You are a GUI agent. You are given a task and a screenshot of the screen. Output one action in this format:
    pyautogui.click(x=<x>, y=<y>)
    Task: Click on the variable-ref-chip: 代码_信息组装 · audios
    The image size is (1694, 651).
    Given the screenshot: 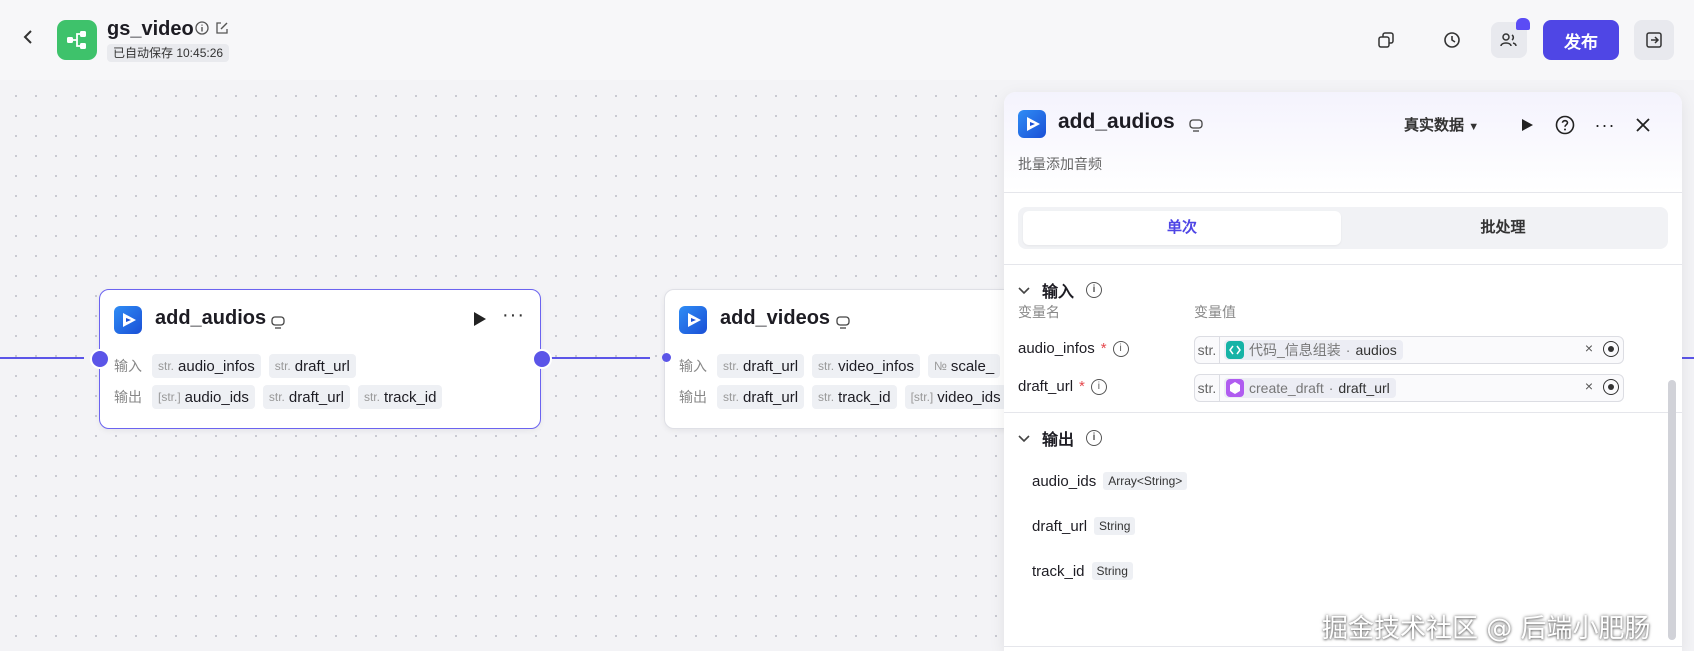 What is the action you would take?
    pyautogui.click(x=1313, y=350)
    